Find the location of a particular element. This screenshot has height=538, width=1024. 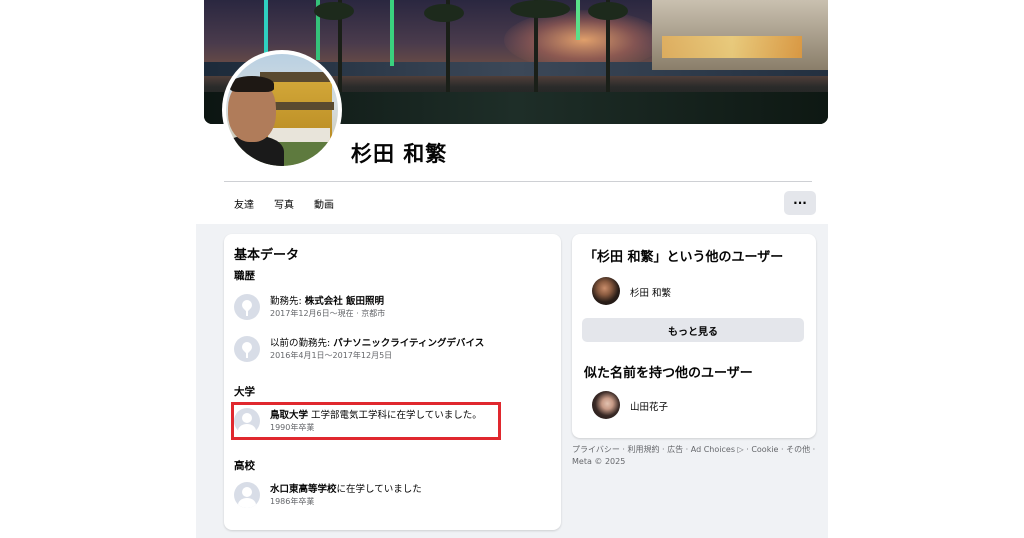

footer-cookie-link: Cookie is located at coordinates (764, 449).